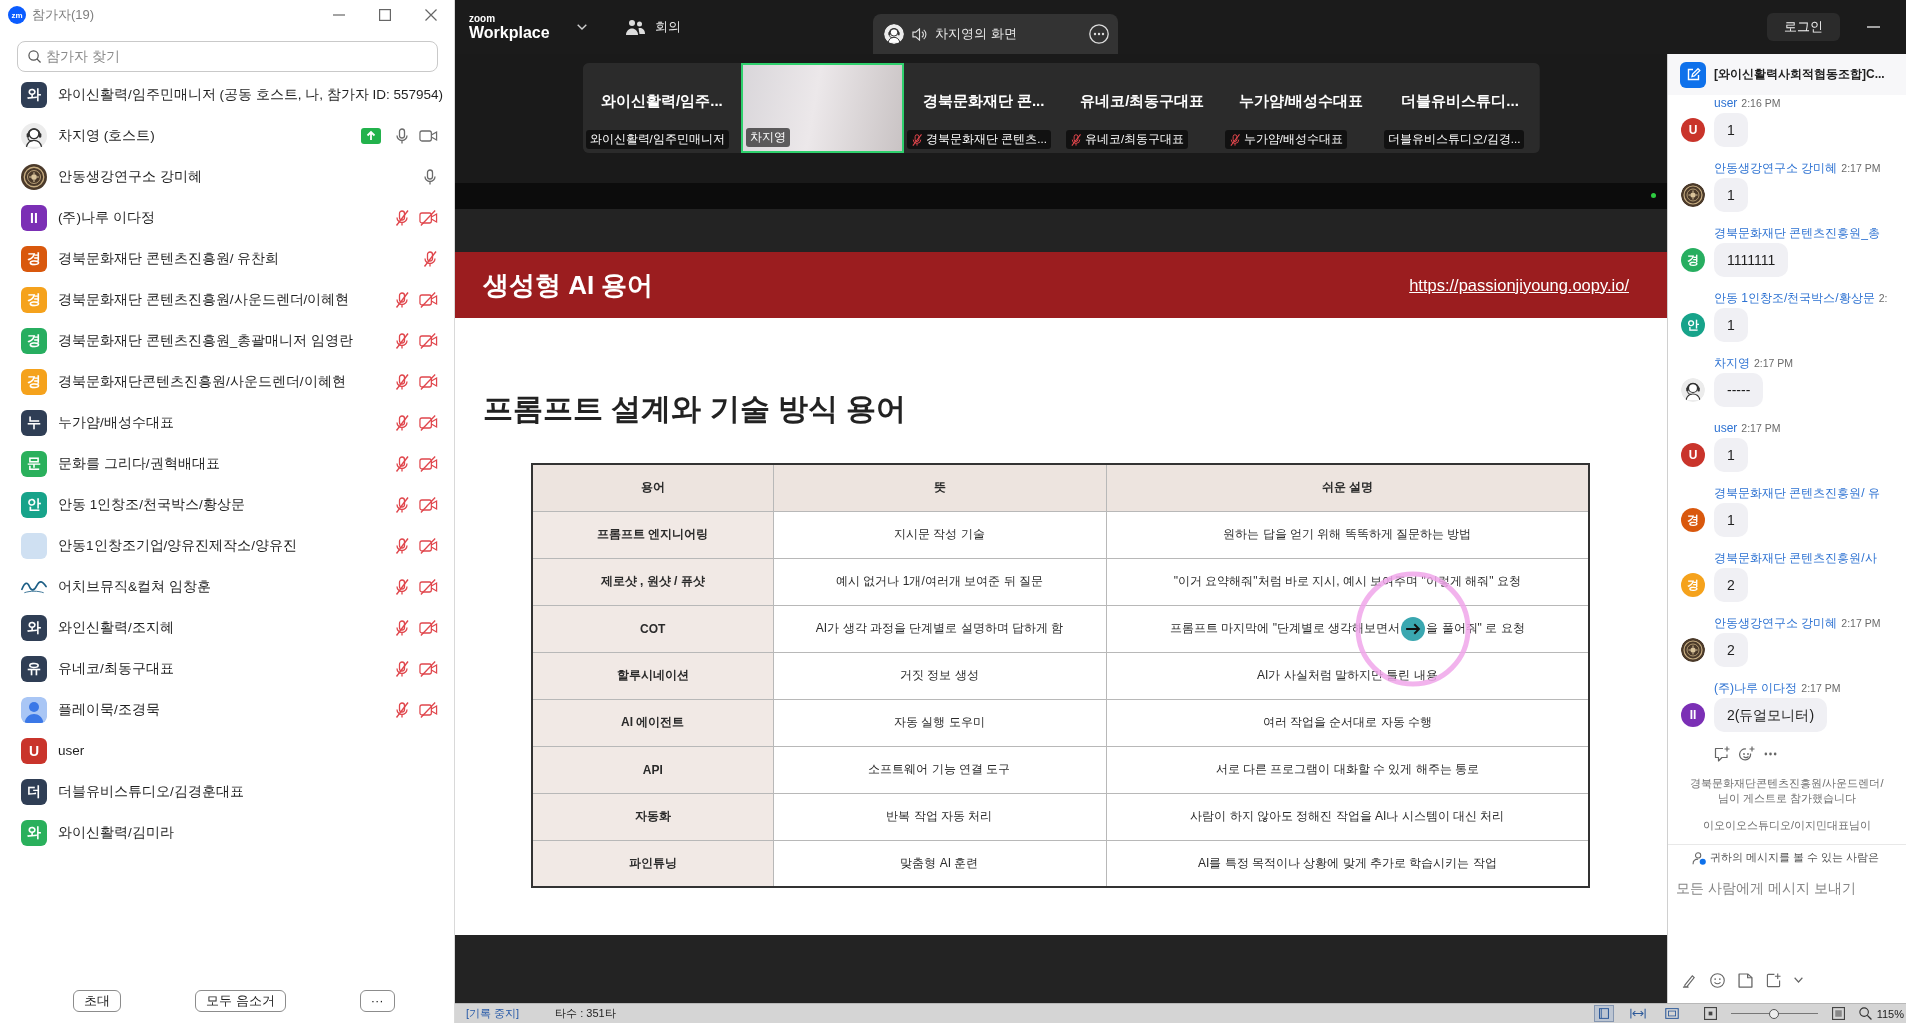 This screenshot has width=1906, height=1023. I want to click on more-button: ···, so click(377, 1001).